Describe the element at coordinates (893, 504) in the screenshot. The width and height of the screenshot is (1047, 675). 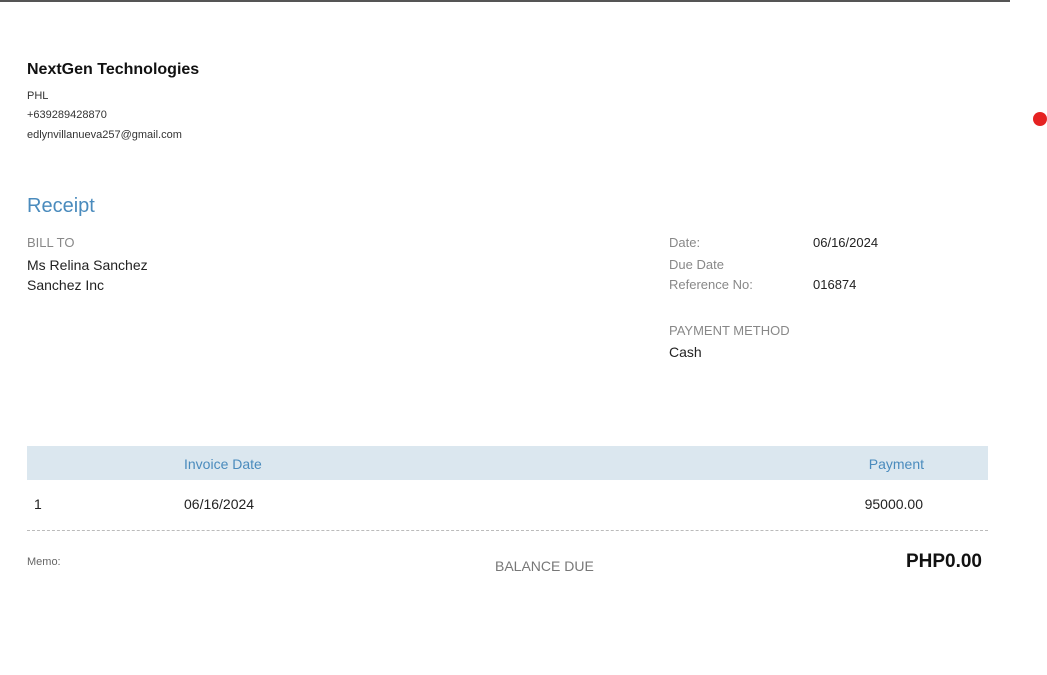
I see `row-payment: 95000.00` at that location.